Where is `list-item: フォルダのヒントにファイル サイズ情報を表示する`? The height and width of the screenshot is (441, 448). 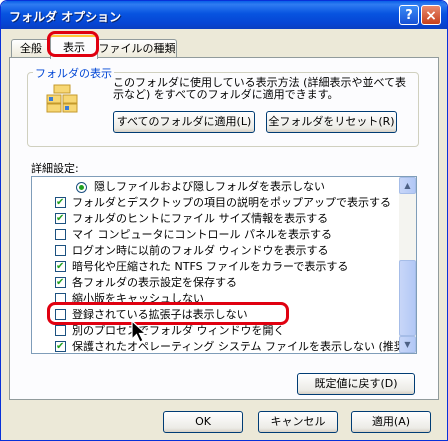
list-item: フォルダのヒントにファイル サイズ情報を表示する is located at coordinates (215, 219).